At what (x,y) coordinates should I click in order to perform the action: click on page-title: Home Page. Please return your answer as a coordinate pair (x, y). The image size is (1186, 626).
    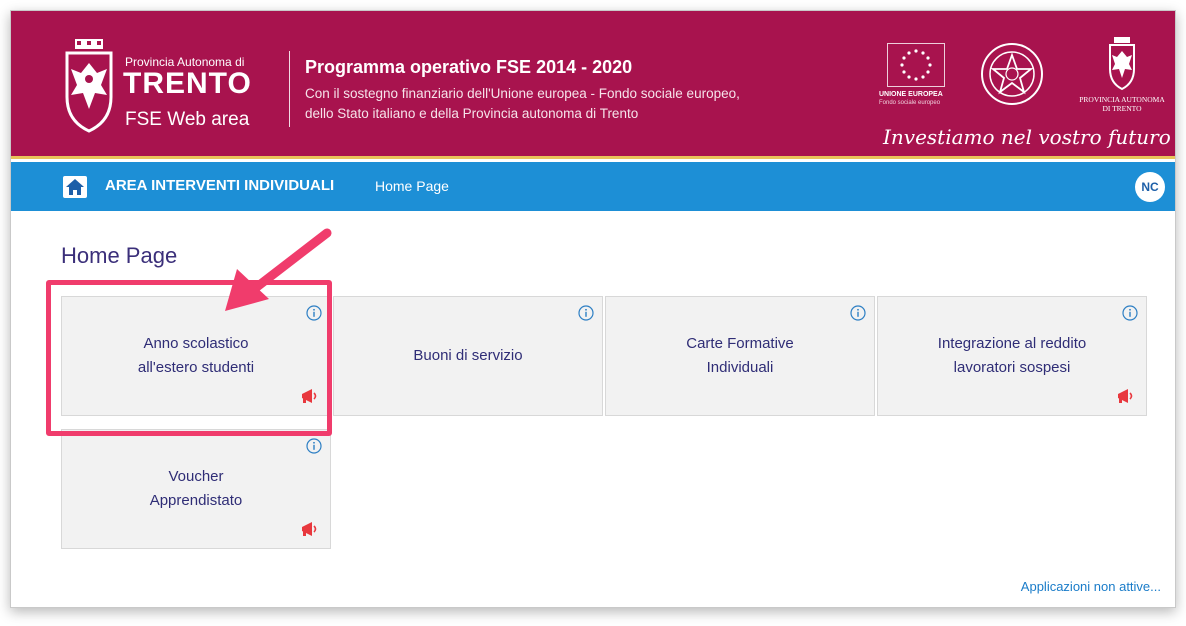
    Looking at the image, I should click on (119, 255).